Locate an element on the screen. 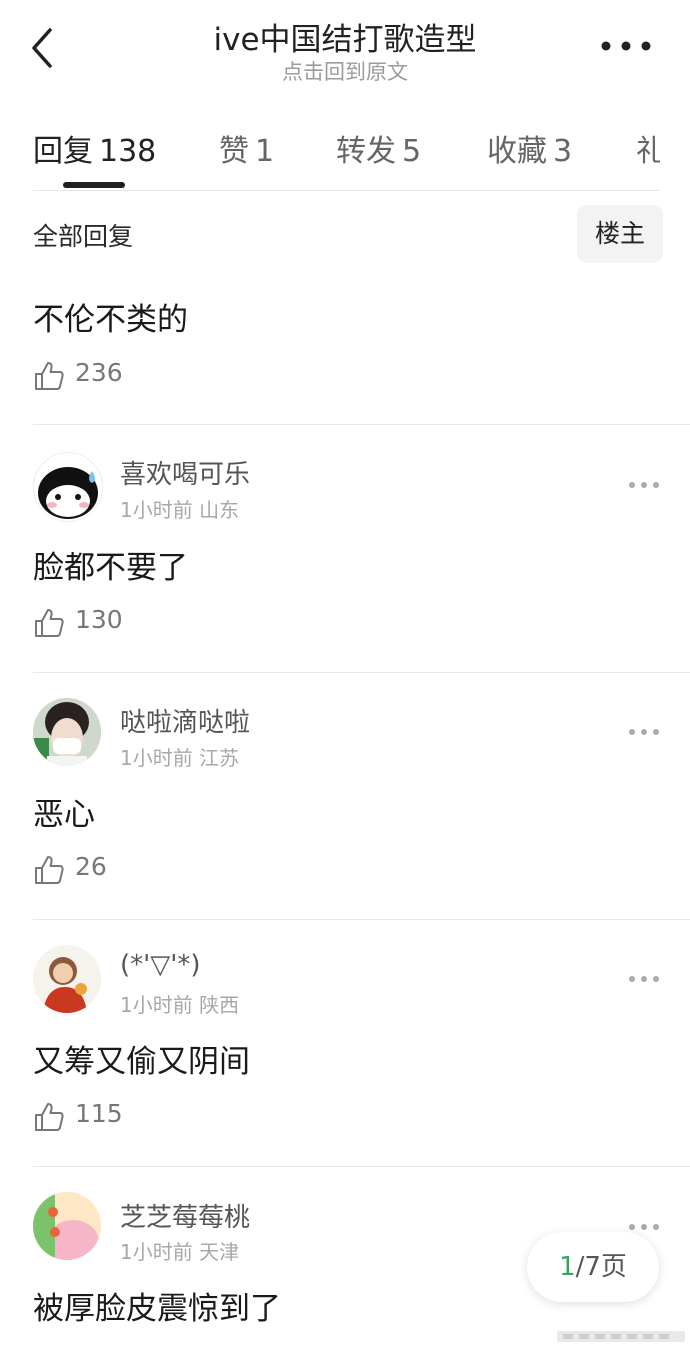 The image size is (690, 1352). post-title: ive中国结打歌造型 is located at coordinates (345, 36).